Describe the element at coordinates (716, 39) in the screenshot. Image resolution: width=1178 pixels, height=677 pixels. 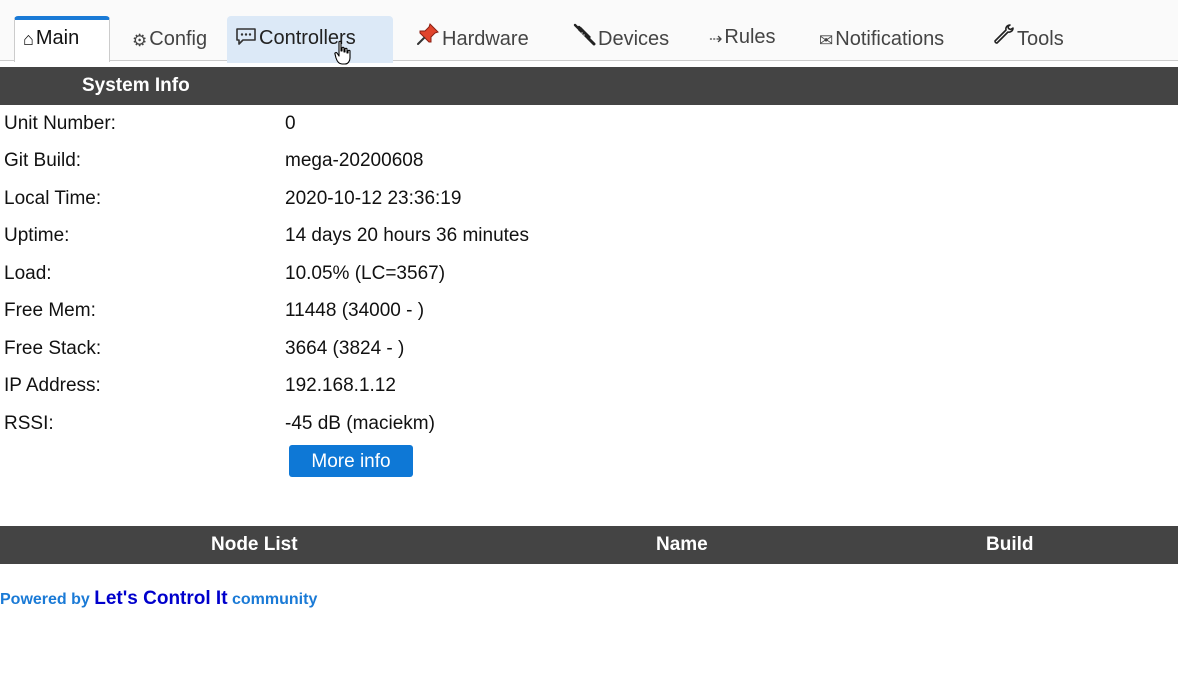
I see `arrow-right-icon: ⇢` at that location.